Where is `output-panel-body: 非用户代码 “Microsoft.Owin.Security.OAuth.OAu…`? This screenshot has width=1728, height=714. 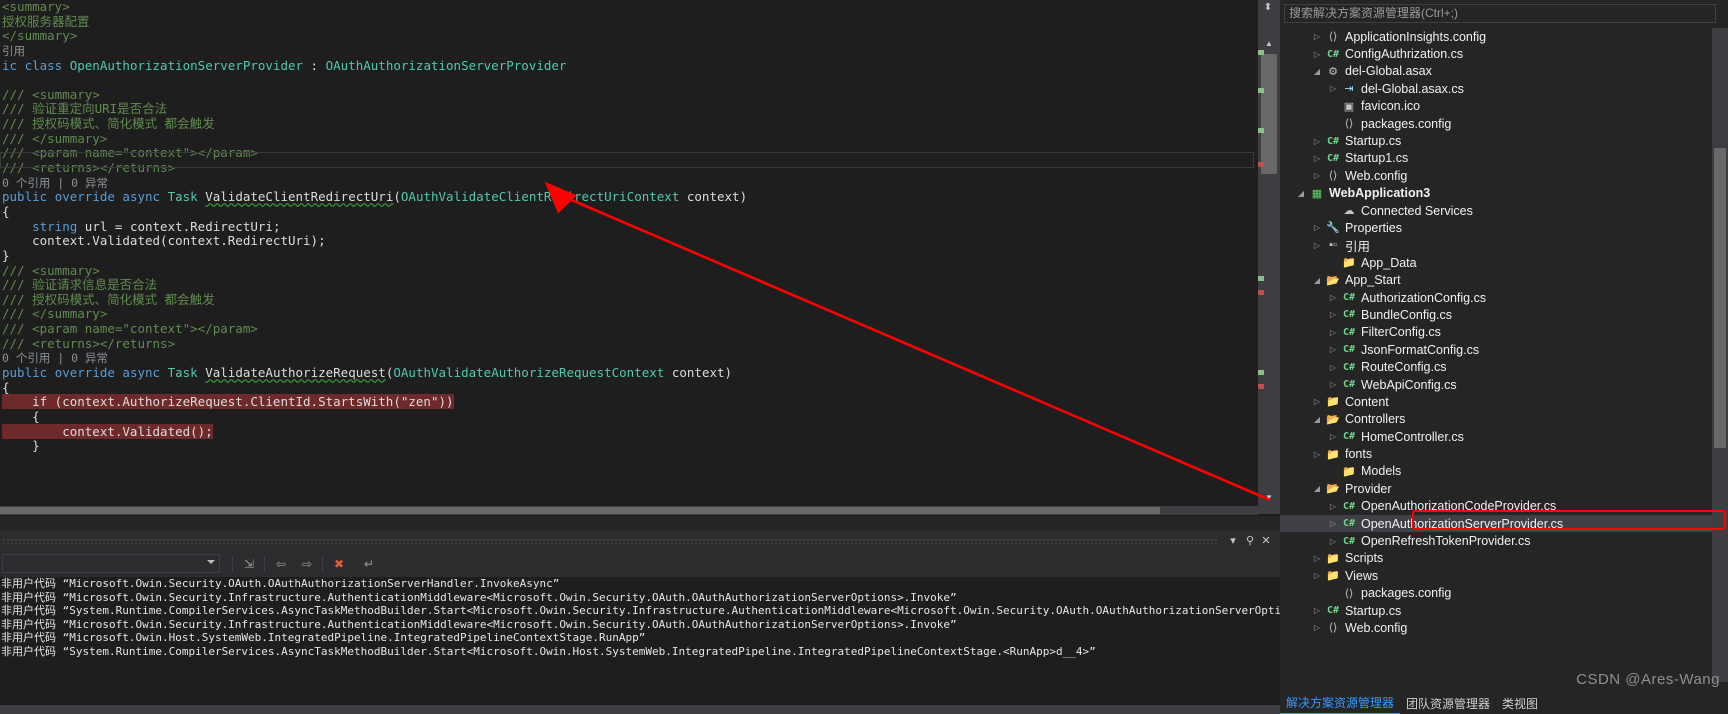
output-panel-body: 非用户代码 “Microsoft.Owin.Security.OAuth.OAu… is located at coordinates (640, 645).